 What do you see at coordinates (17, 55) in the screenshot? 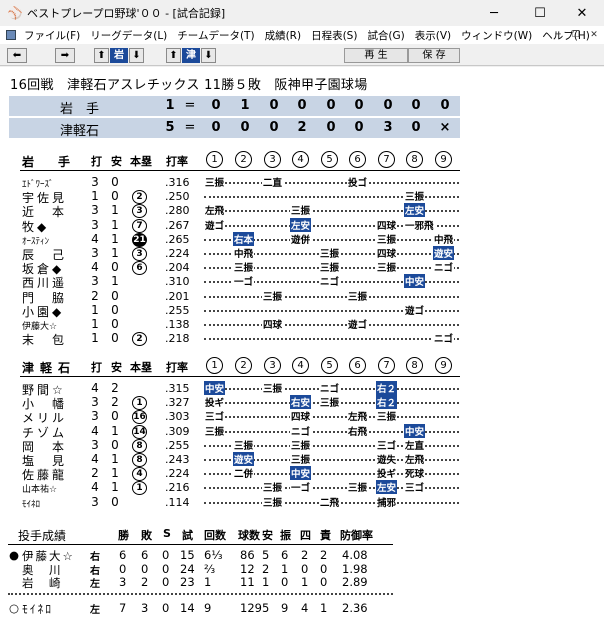
I see `prev-arrow-button: ⬅` at bounding box center [17, 55].